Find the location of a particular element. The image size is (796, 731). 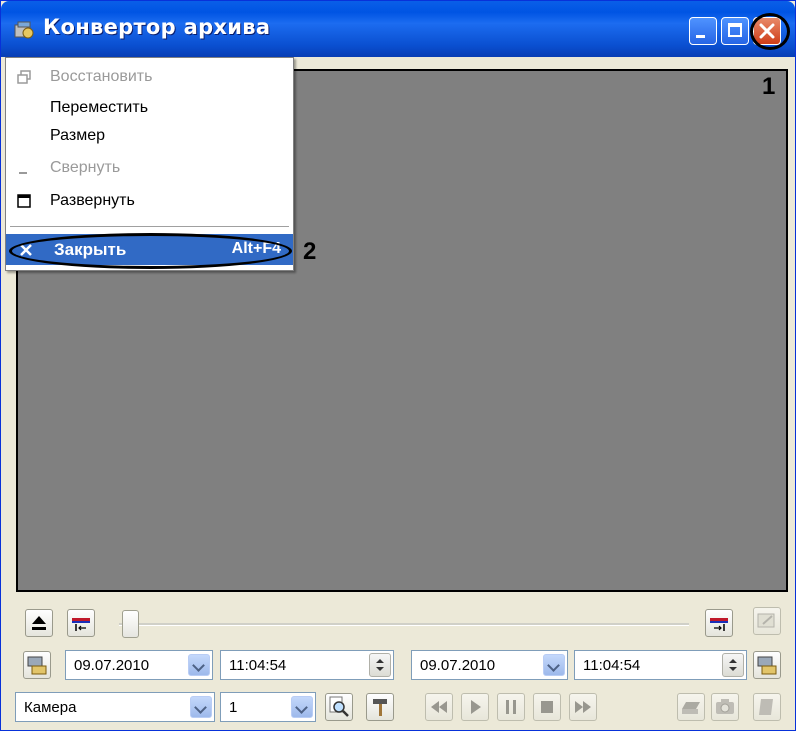

search-icon is located at coordinates (339, 706).